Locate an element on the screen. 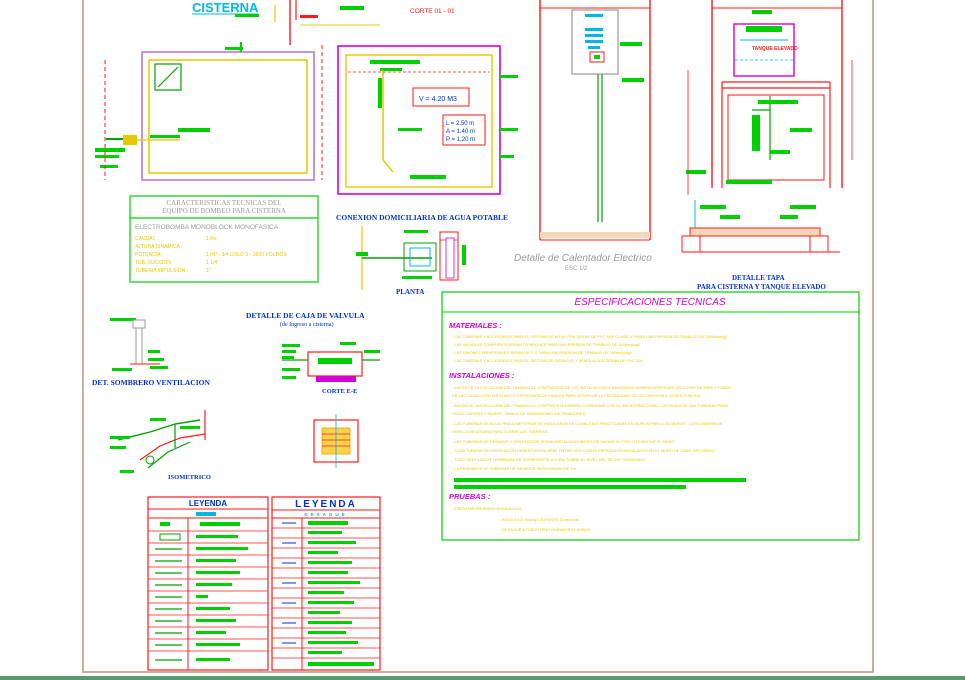  calentador-detail is located at coordinates (595, 120).